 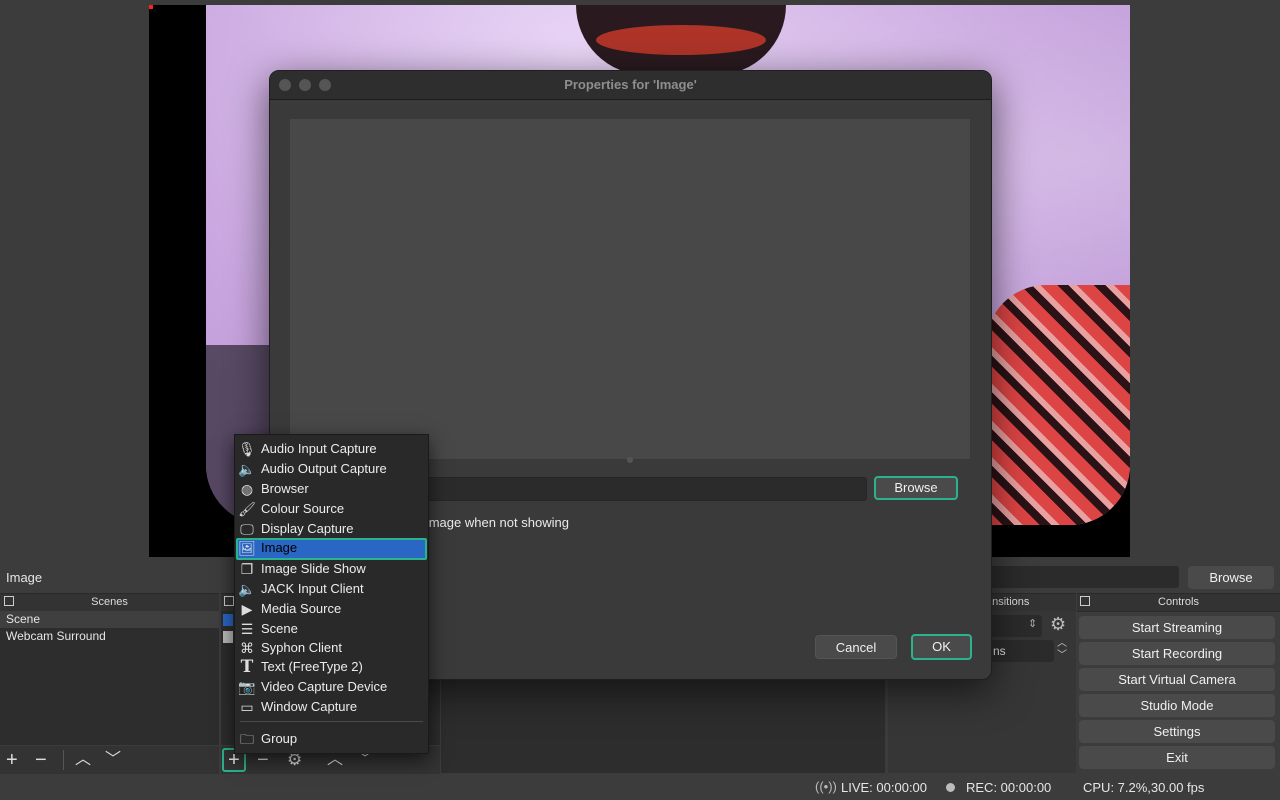 I want to click on live-timer: LIVE: 00:00:00, so click(x=884, y=787).